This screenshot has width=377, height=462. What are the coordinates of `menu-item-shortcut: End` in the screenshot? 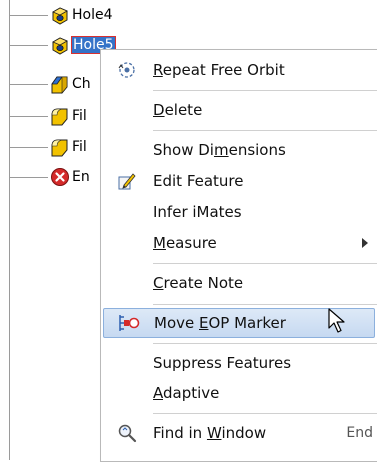 It's located at (359, 433).